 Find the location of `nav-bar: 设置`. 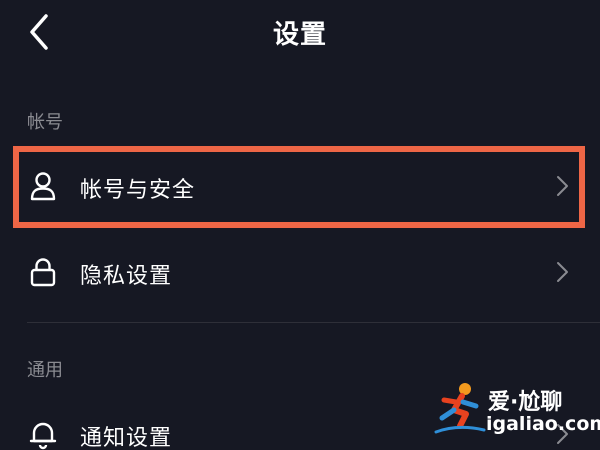

nav-bar: 设置 is located at coordinates (300, 33).